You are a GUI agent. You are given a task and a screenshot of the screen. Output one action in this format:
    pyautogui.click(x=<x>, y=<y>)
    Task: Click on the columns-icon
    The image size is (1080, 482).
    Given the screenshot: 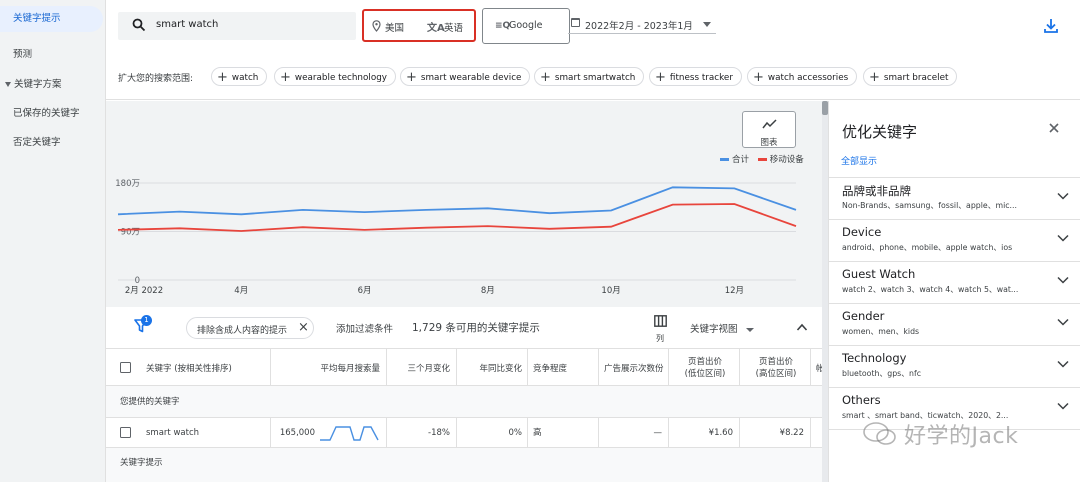 What is the action you would take?
    pyautogui.click(x=660, y=321)
    